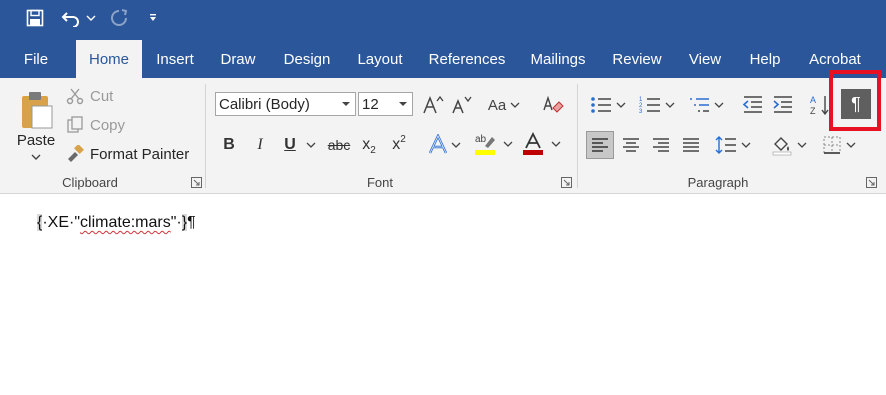 This screenshot has height=395, width=886. What do you see at coordinates (109, 59) in the screenshot?
I see `tab-home: Home` at bounding box center [109, 59].